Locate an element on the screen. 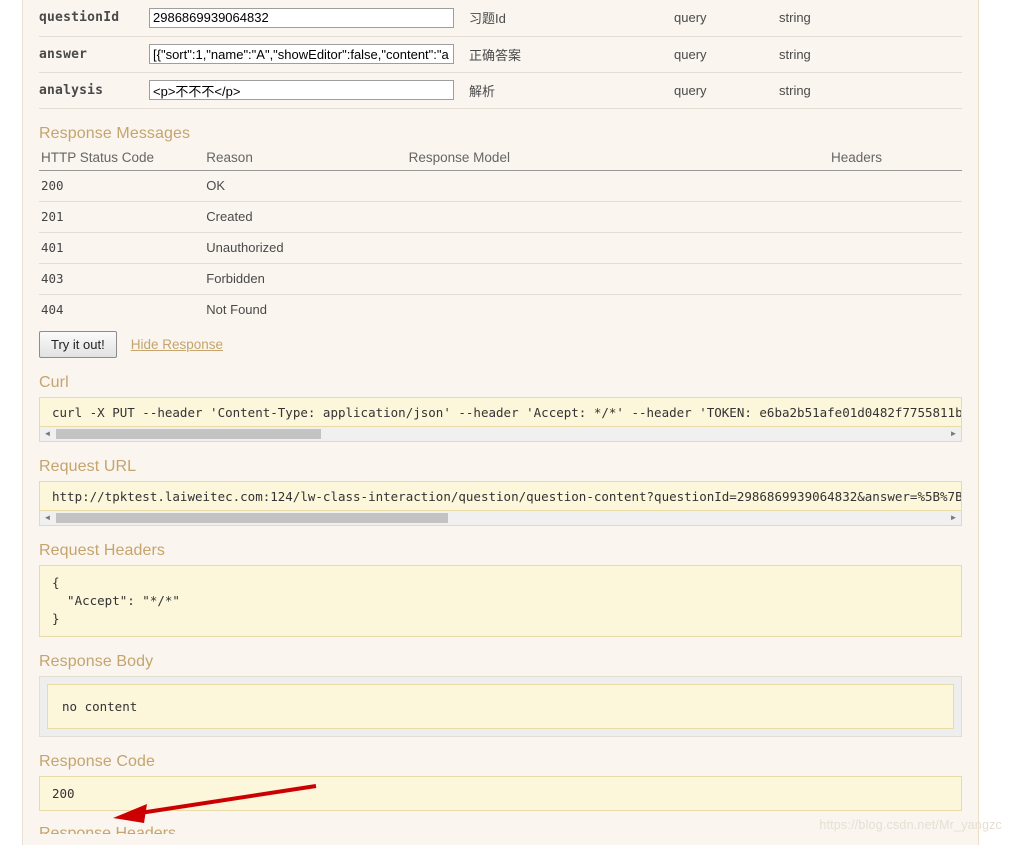 The image size is (1010, 845). parameter-description: 习题Id is located at coordinates (571, 18).